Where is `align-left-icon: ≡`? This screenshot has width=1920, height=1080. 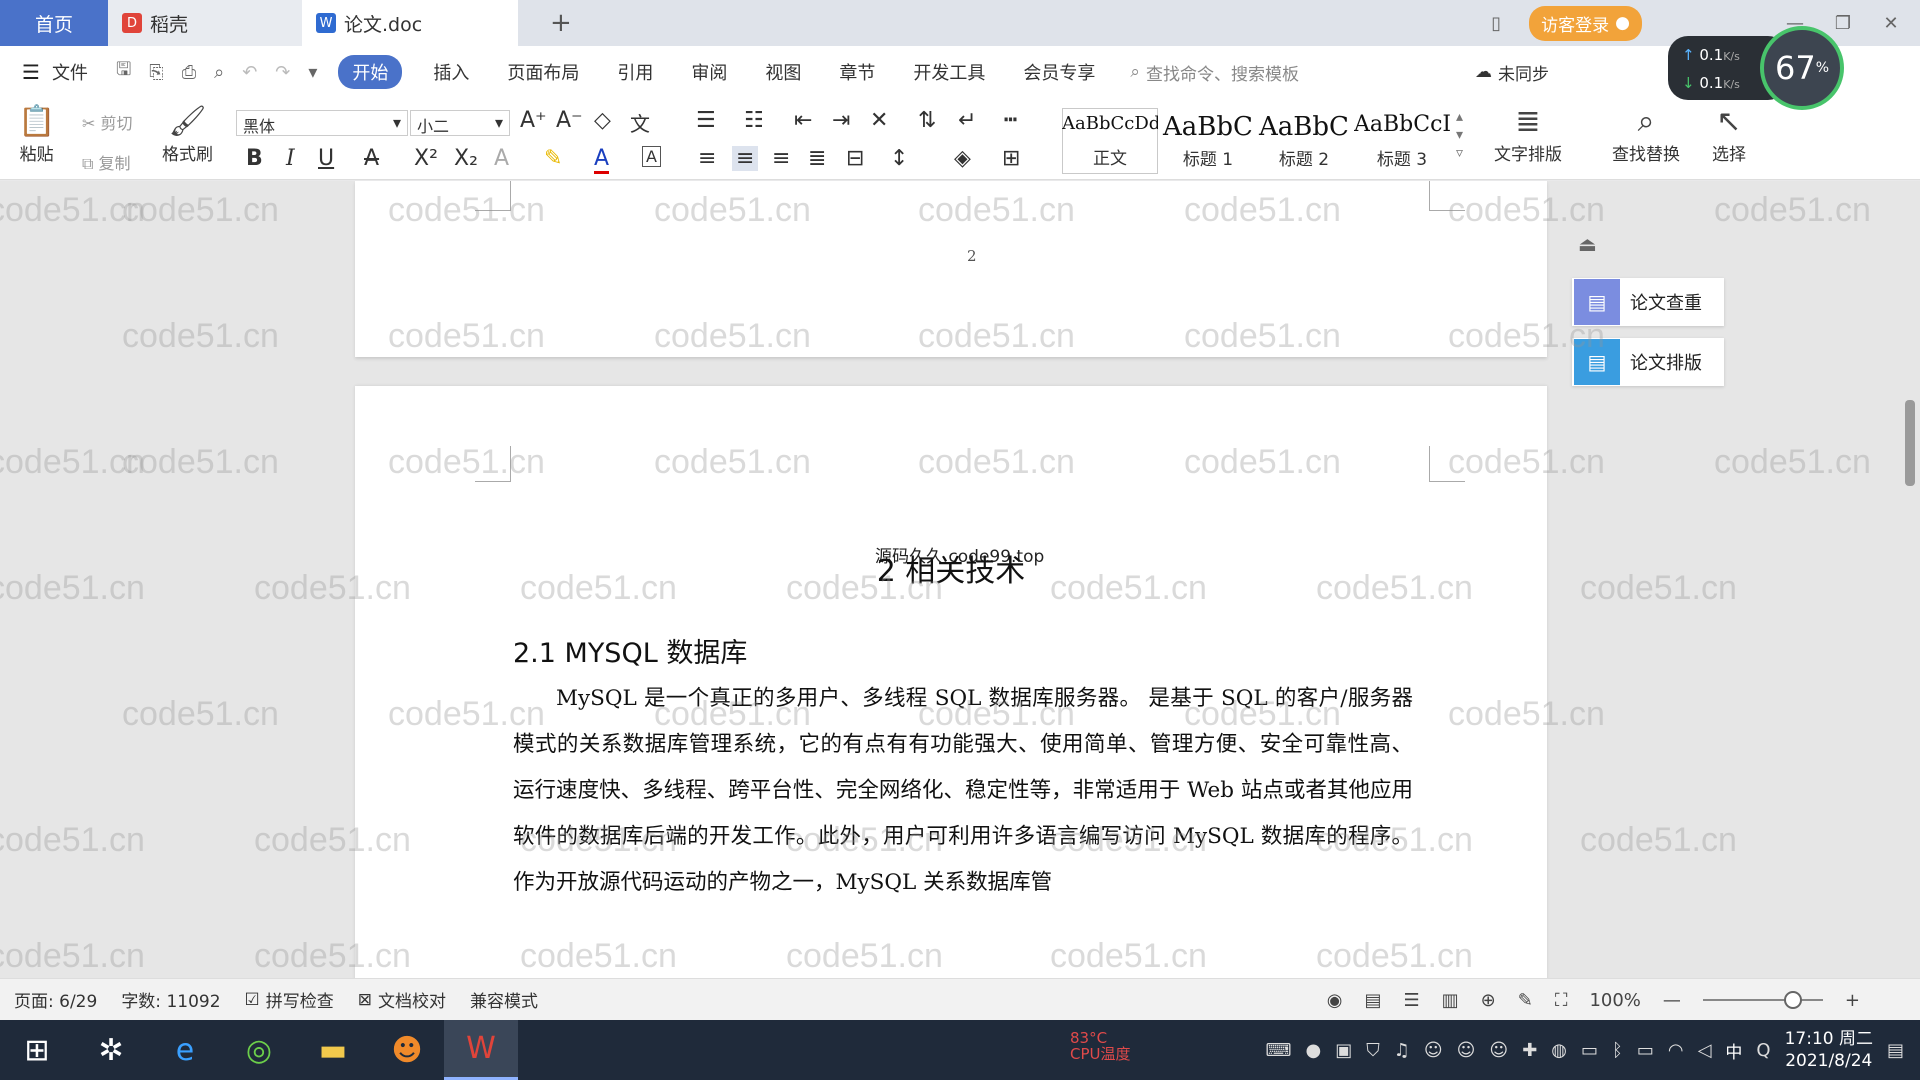
align-left-icon: ≡ is located at coordinates (707, 158).